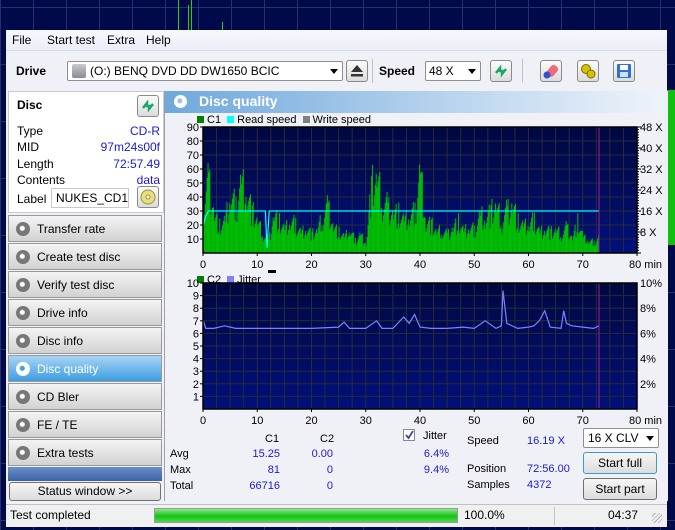 The width and height of the screenshot is (675, 530). I want to click on y2-tick-label: 4%, so click(648, 360).